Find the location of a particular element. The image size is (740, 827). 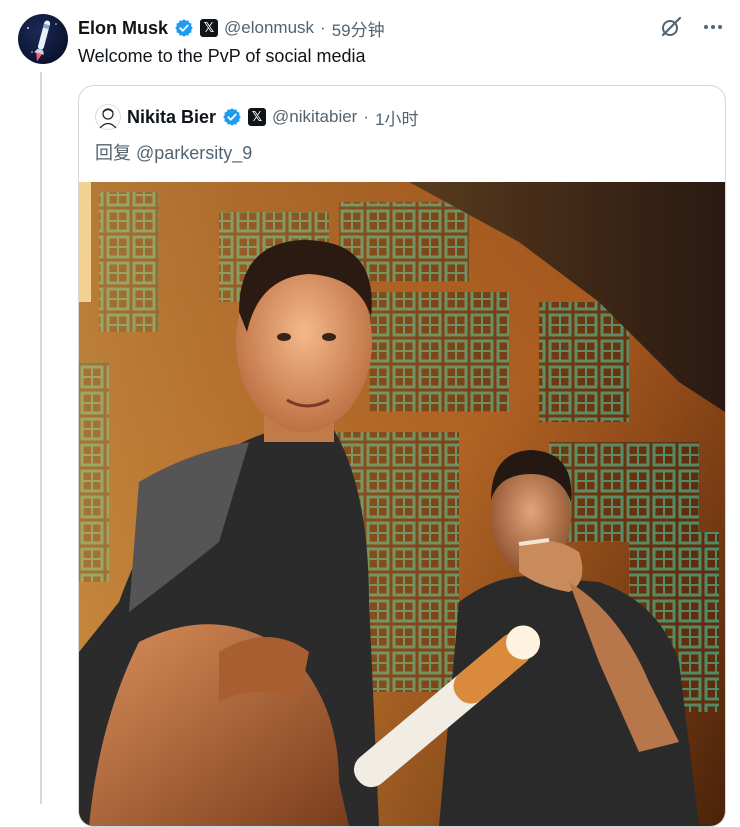

author-handle: @elonmusk is located at coordinates (269, 28).